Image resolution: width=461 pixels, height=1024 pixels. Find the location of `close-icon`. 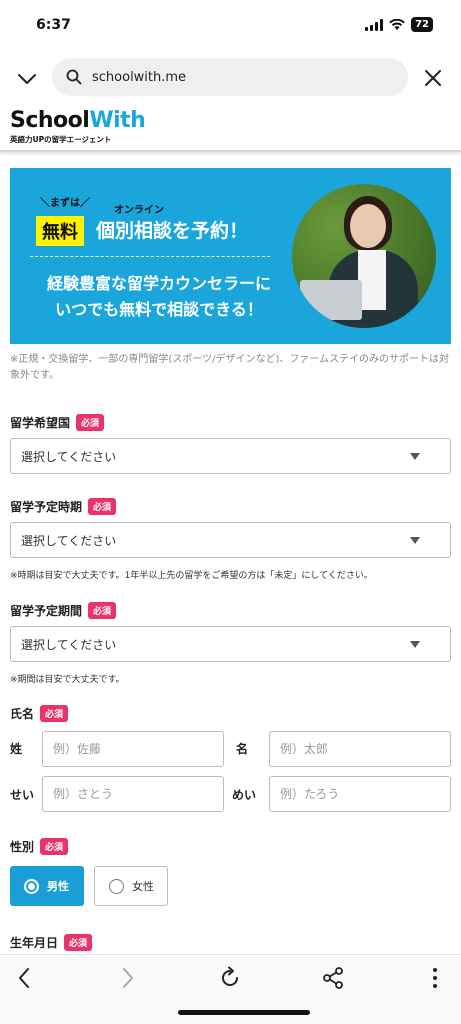

close-icon is located at coordinates (433, 78).